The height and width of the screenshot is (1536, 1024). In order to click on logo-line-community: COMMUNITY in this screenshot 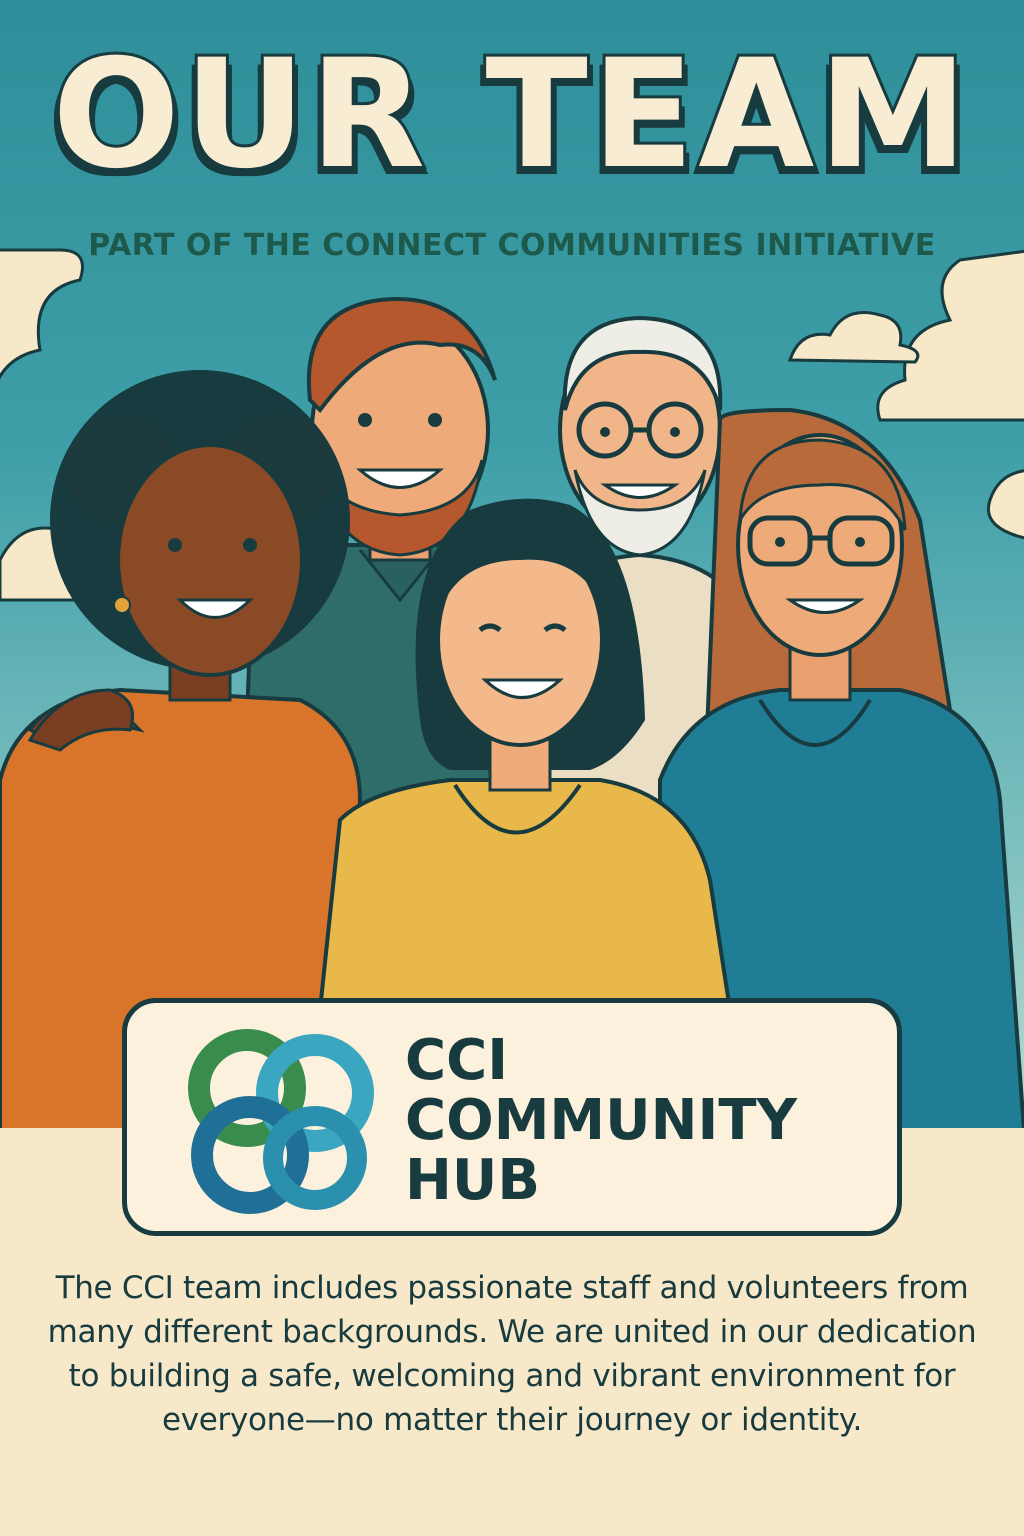, I will do `click(601, 1120)`.